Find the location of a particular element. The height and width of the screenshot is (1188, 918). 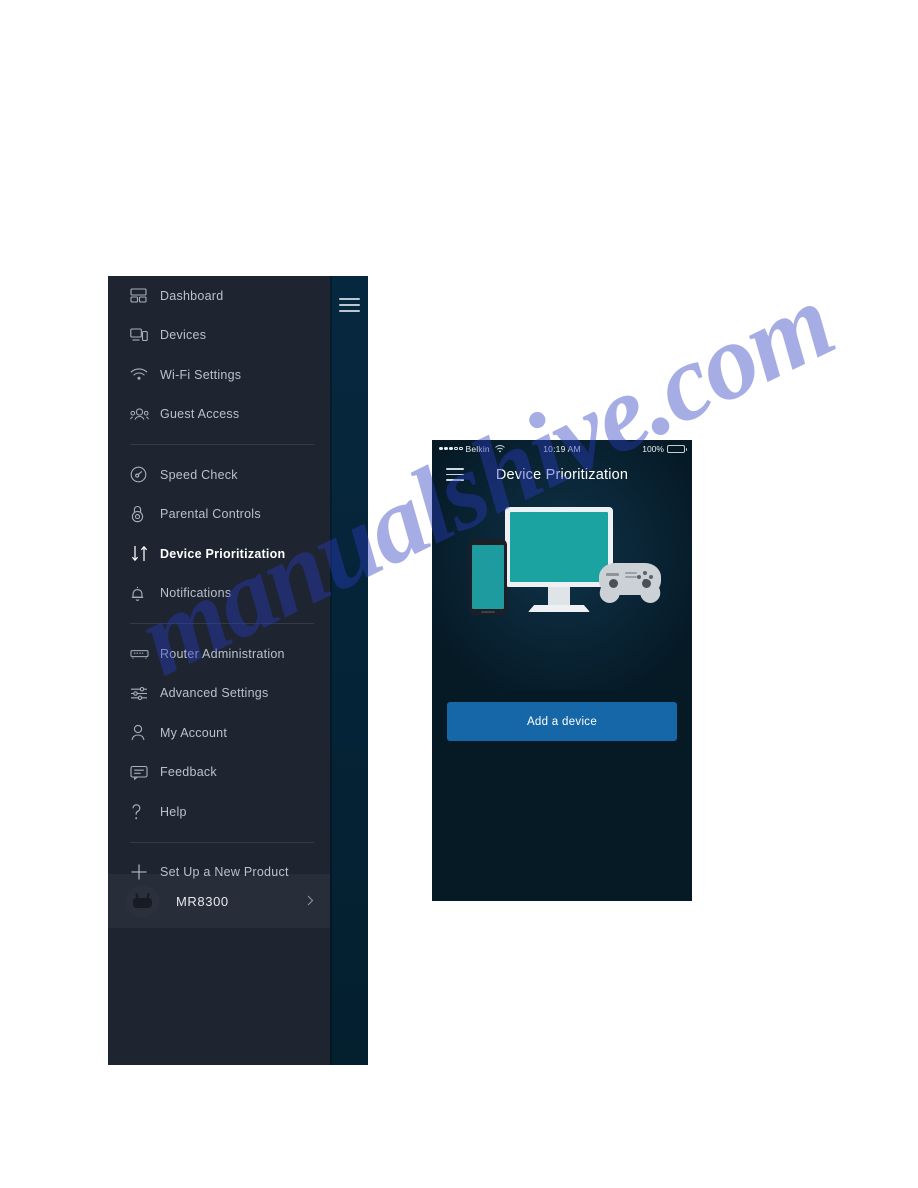

desktop-monitor-illustration is located at coordinates (559, 547).